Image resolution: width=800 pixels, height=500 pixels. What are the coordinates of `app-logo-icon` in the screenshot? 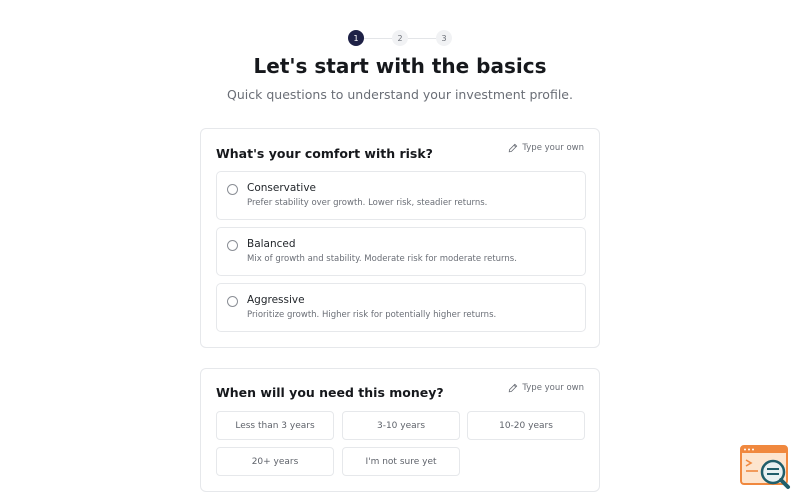 It's located at (765, 467).